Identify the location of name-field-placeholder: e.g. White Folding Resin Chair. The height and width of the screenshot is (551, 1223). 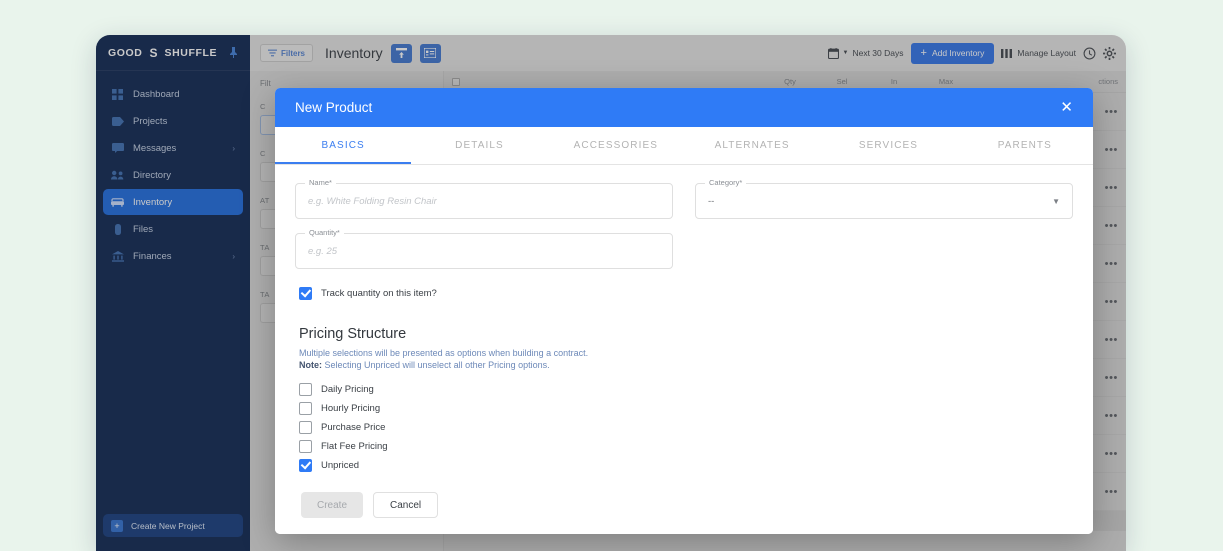
(372, 201).